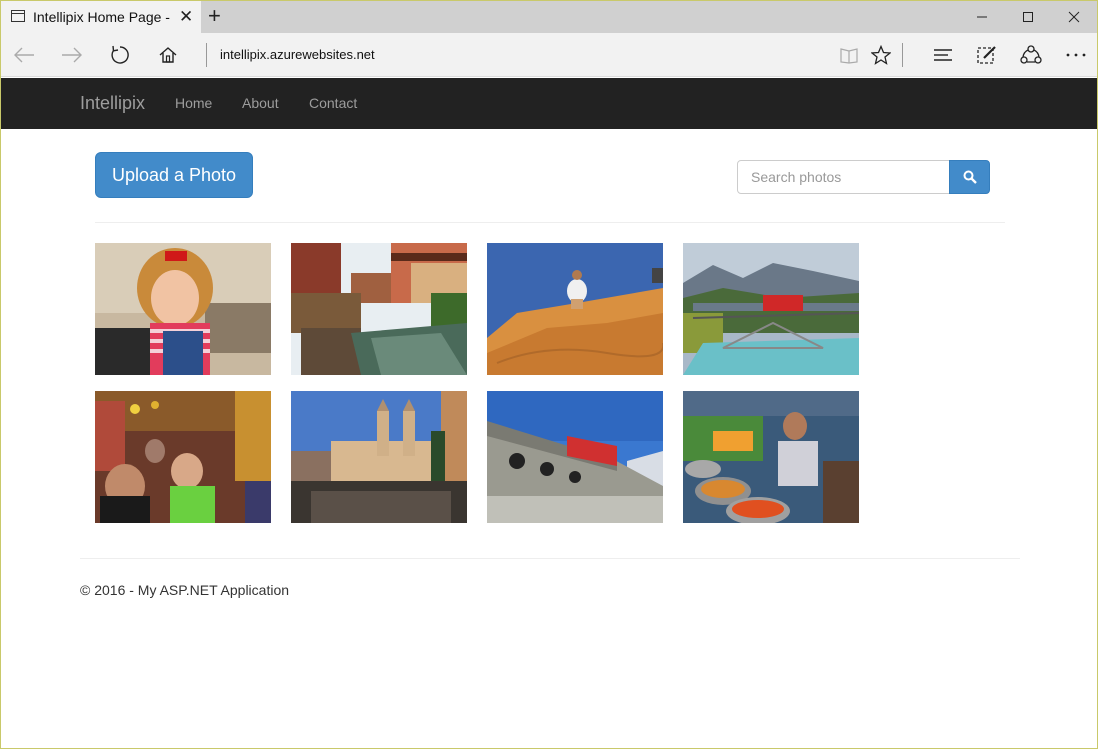 The height and width of the screenshot is (749, 1098). What do you see at coordinates (1074, 17) in the screenshot?
I see `close-window-icon` at bounding box center [1074, 17].